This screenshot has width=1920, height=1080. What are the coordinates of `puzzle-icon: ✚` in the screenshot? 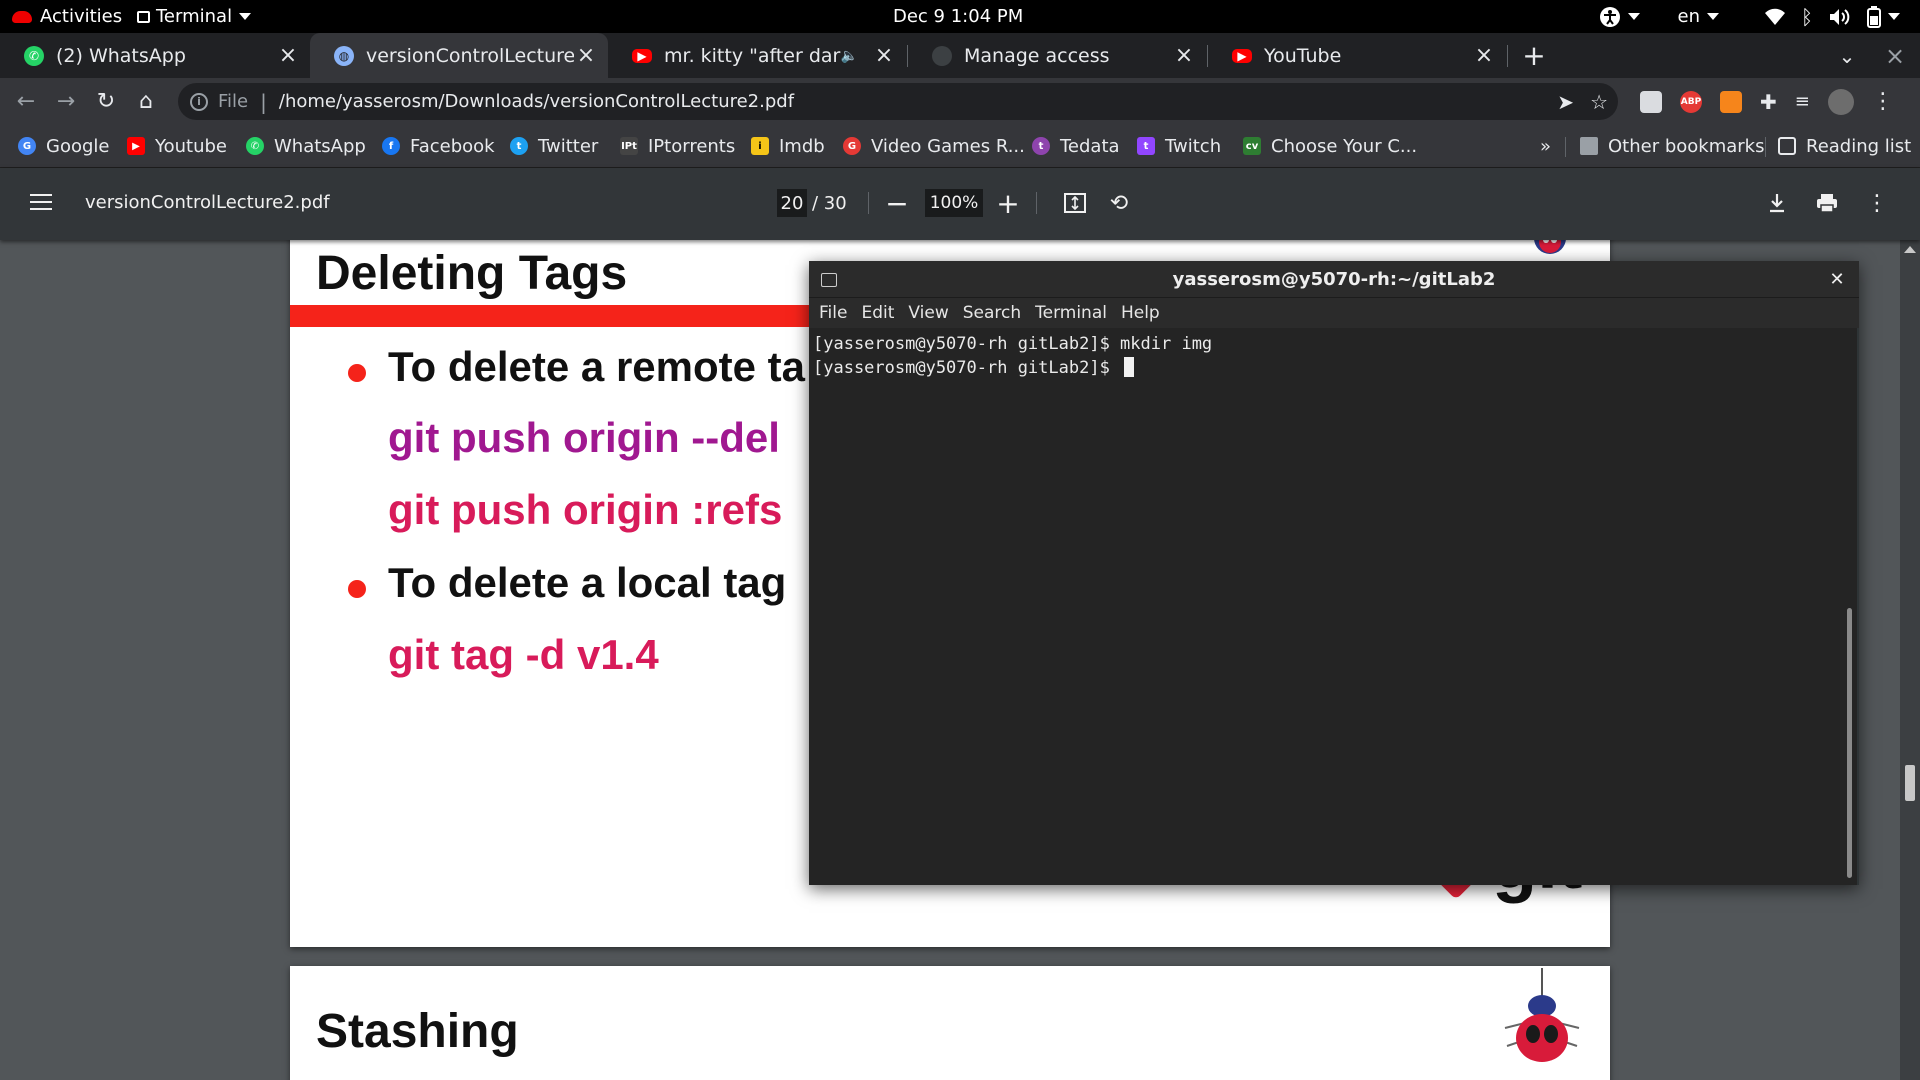 It's located at (1768, 102).